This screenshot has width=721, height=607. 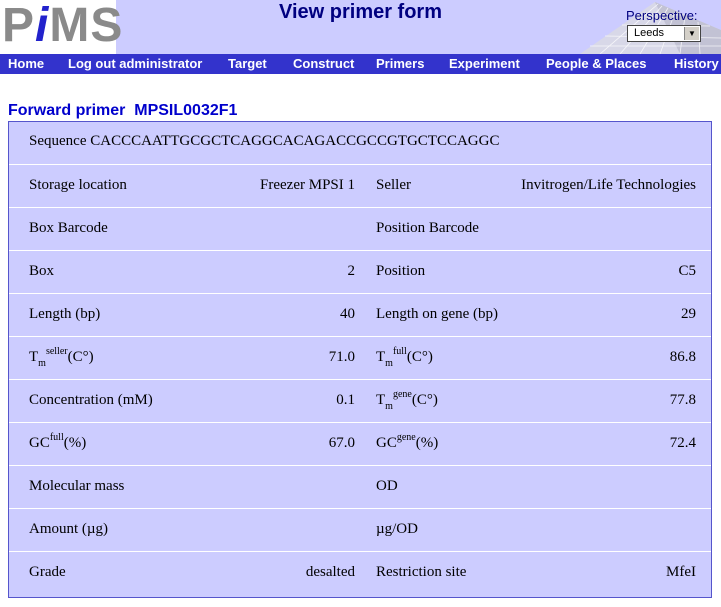 What do you see at coordinates (437, 314) in the screenshot?
I see `length-on-gene-label: Length on gene (bp)` at bounding box center [437, 314].